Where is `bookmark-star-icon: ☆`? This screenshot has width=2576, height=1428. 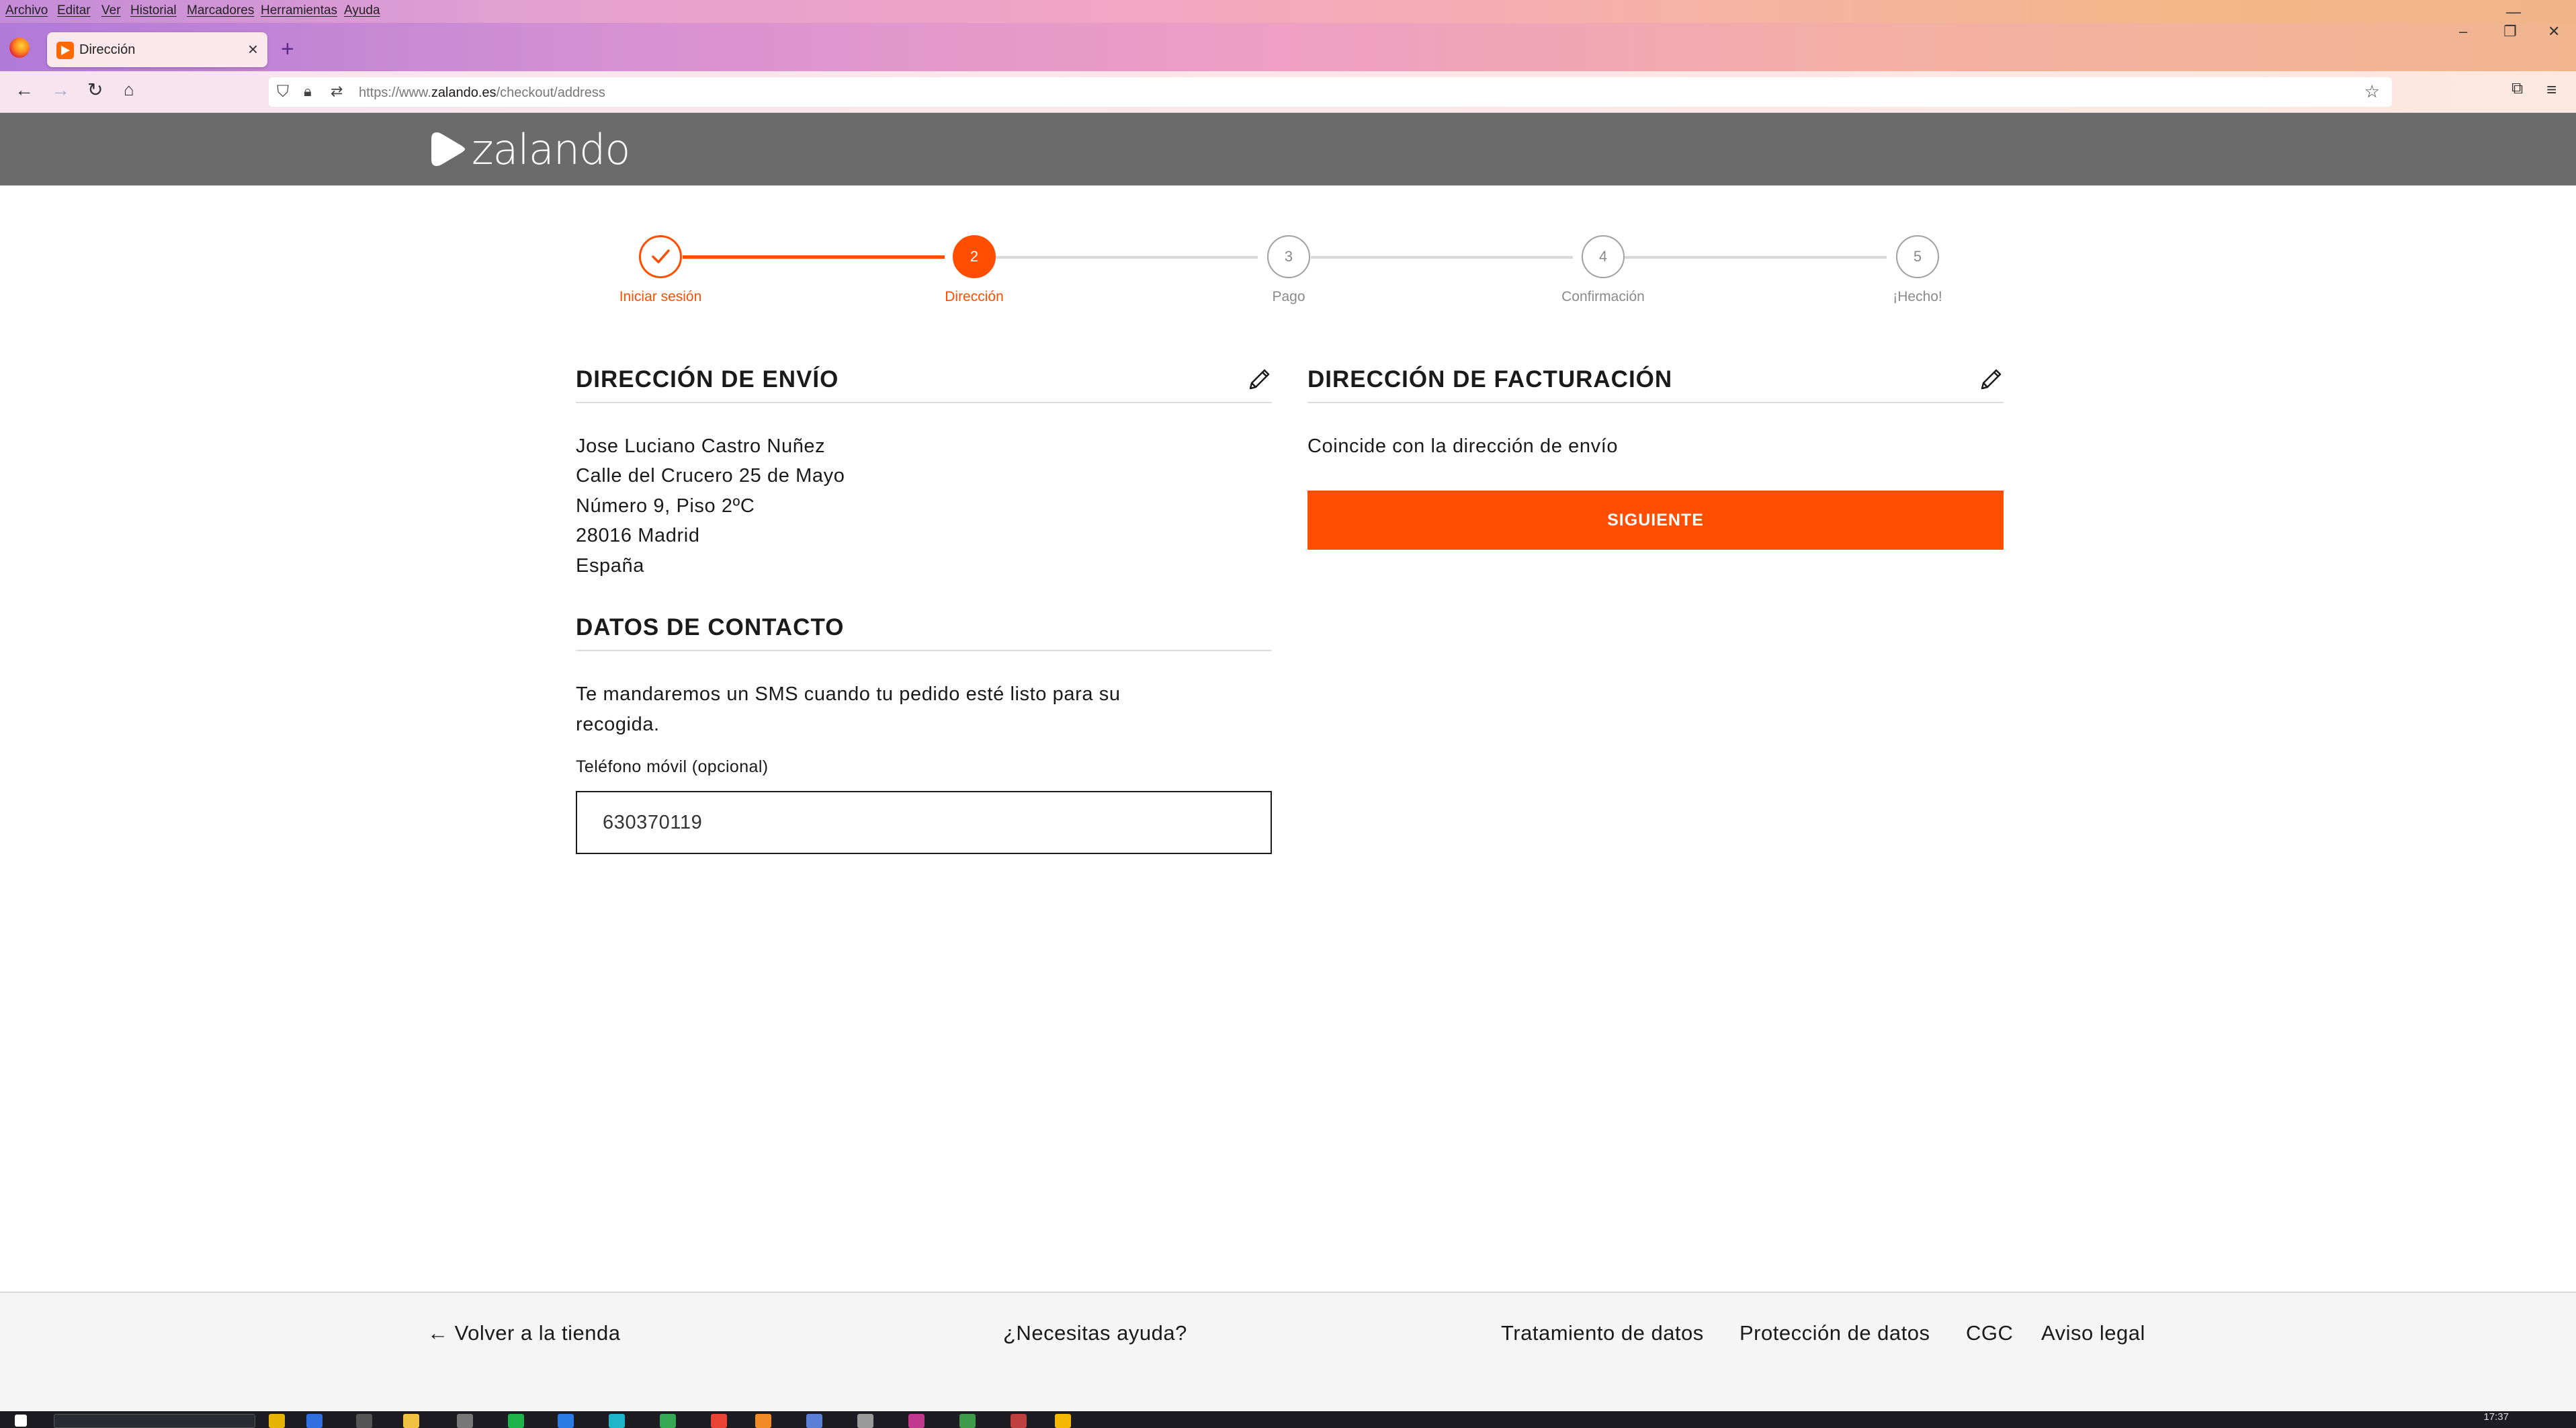
bookmark-star-icon: ☆ is located at coordinates (2372, 91).